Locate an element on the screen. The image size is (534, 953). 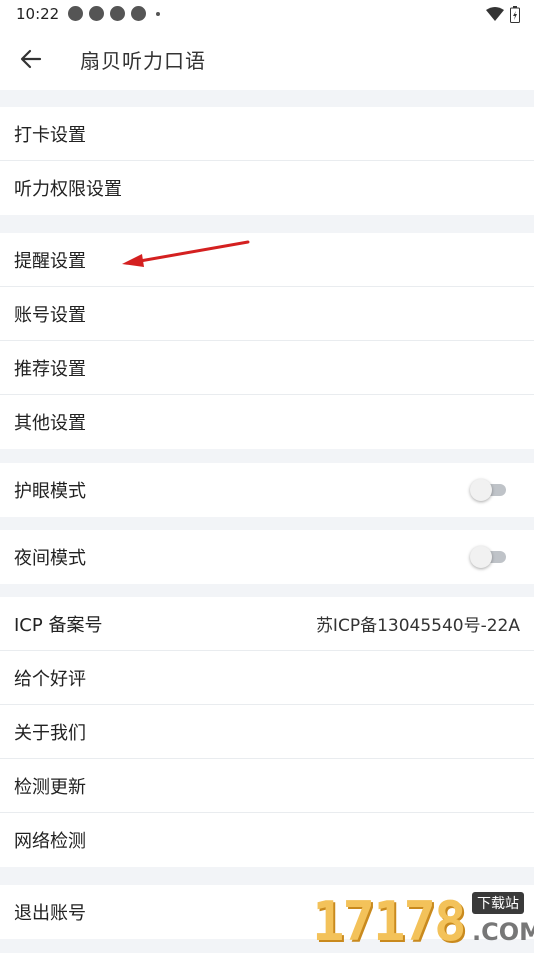
settings-group-eye-mode: 护眼模式 is located at coordinates (267, 490).